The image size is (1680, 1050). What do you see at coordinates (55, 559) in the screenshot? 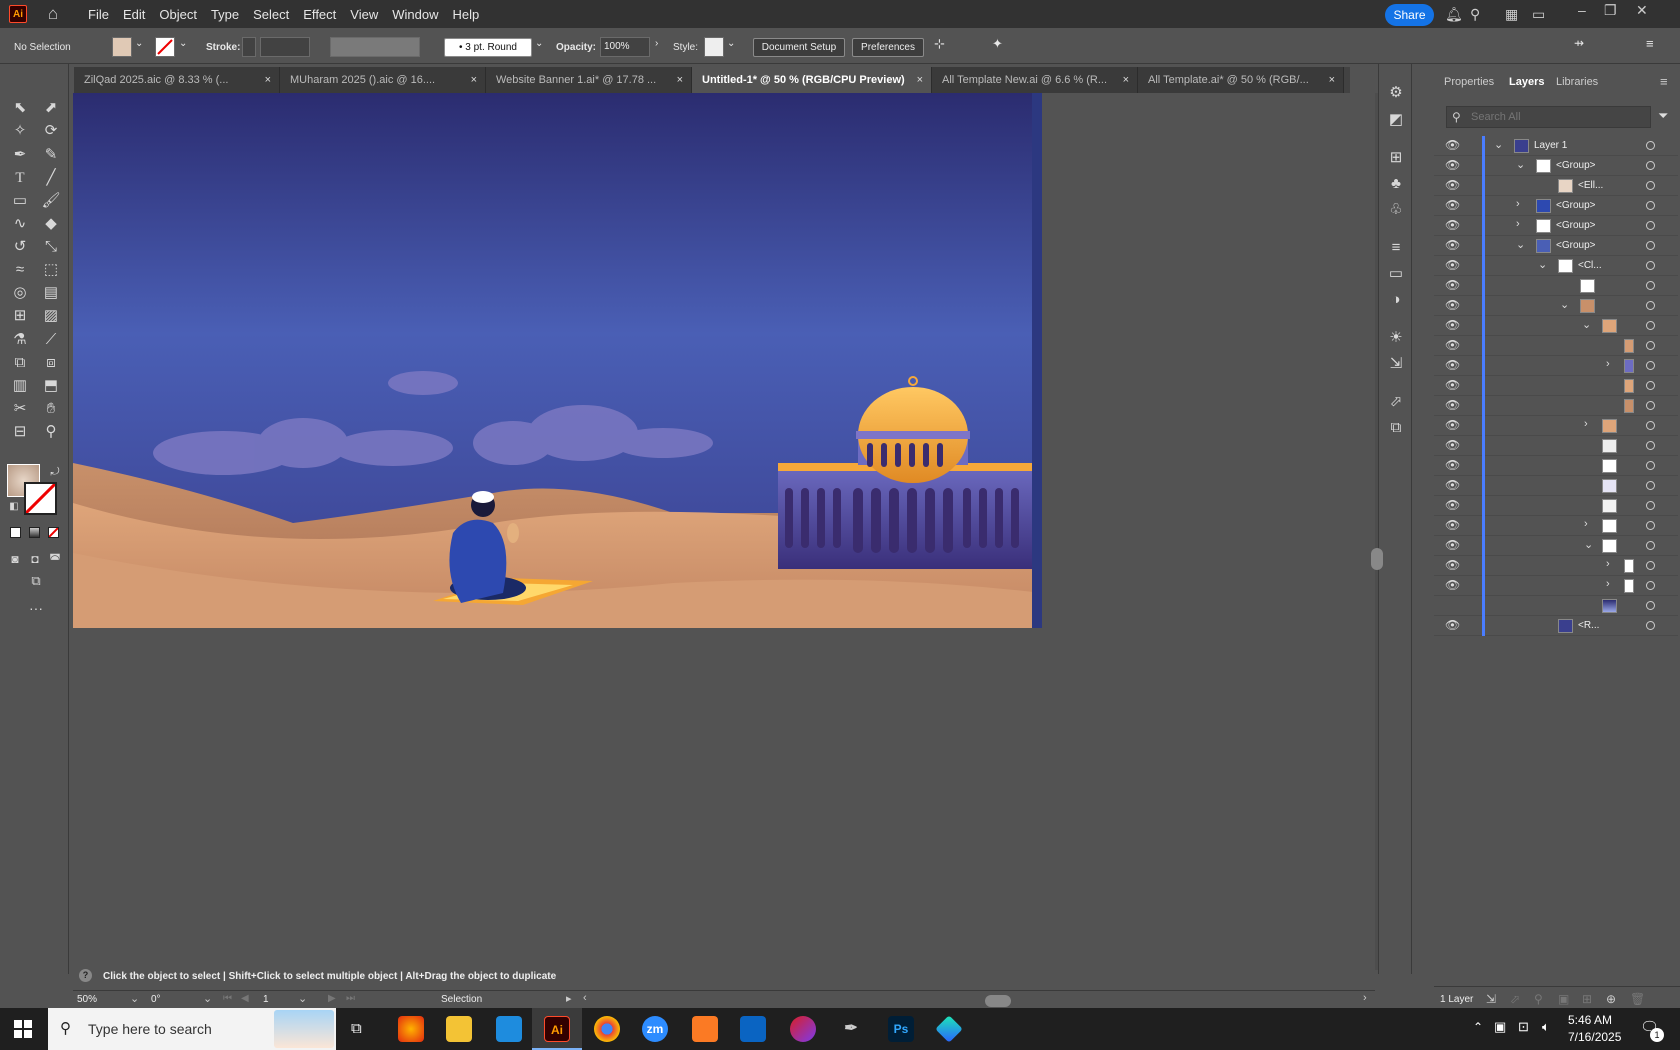
I see `draw-inside-icon: ◚` at bounding box center [55, 559].